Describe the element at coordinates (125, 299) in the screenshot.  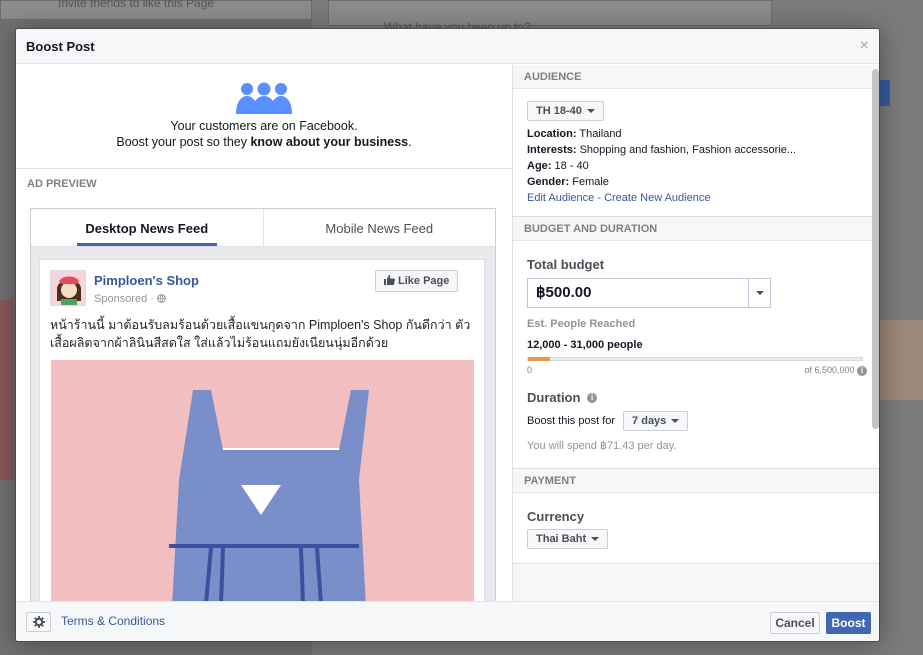
I see `sponsored-text: Sponsored ·` at that location.